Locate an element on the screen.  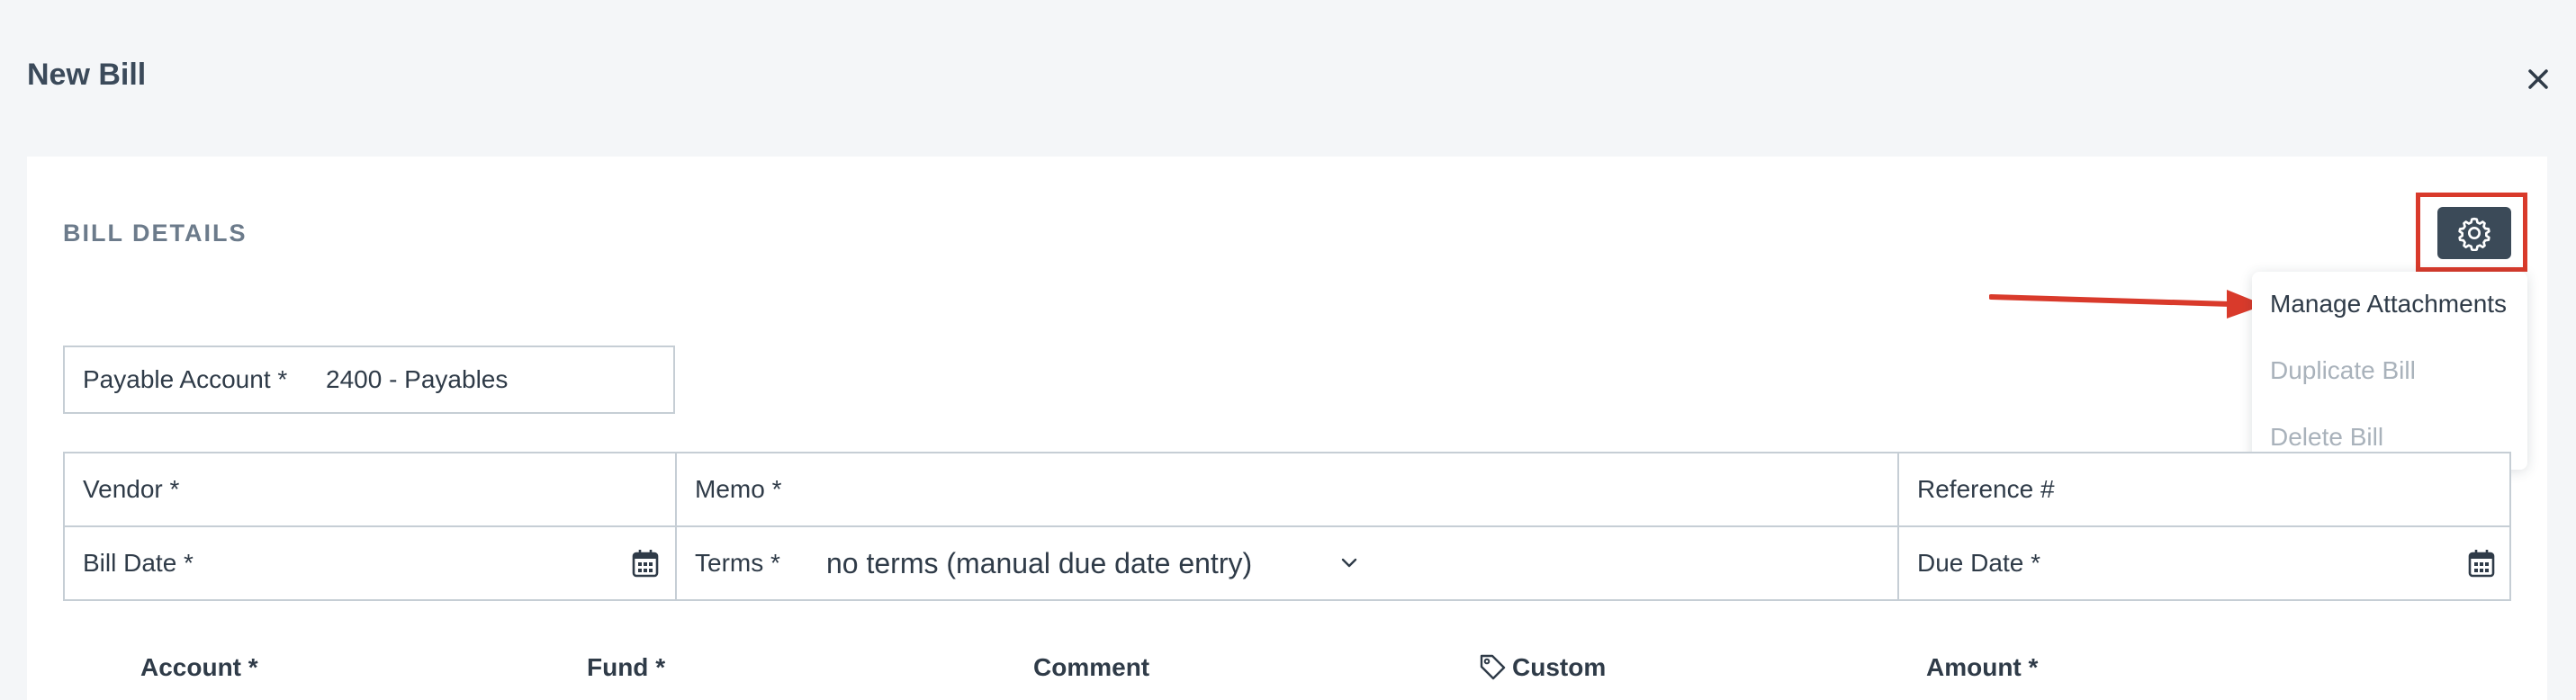
terms-label: Terms * is located at coordinates (737, 563).